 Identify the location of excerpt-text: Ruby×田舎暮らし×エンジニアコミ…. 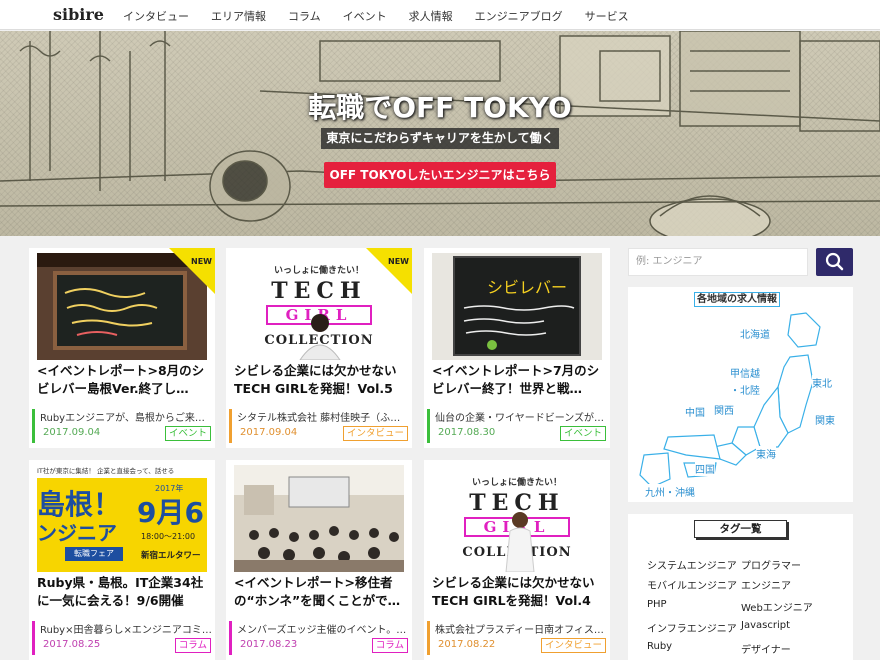
(126, 630).